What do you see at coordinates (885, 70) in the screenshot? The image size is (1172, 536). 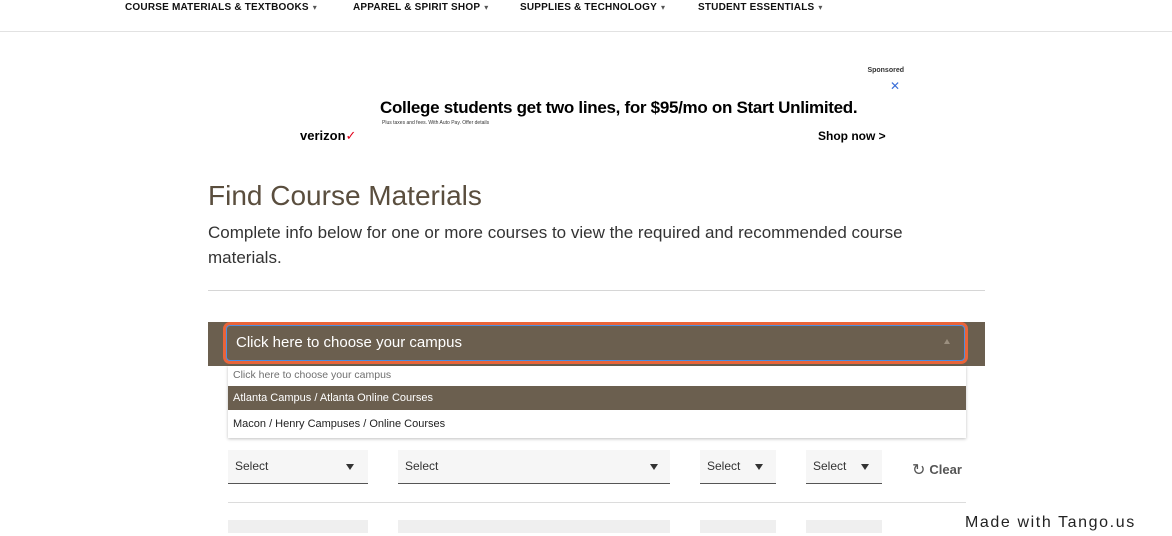 I see `ad-sponsored-label: Sponsored` at bounding box center [885, 70].